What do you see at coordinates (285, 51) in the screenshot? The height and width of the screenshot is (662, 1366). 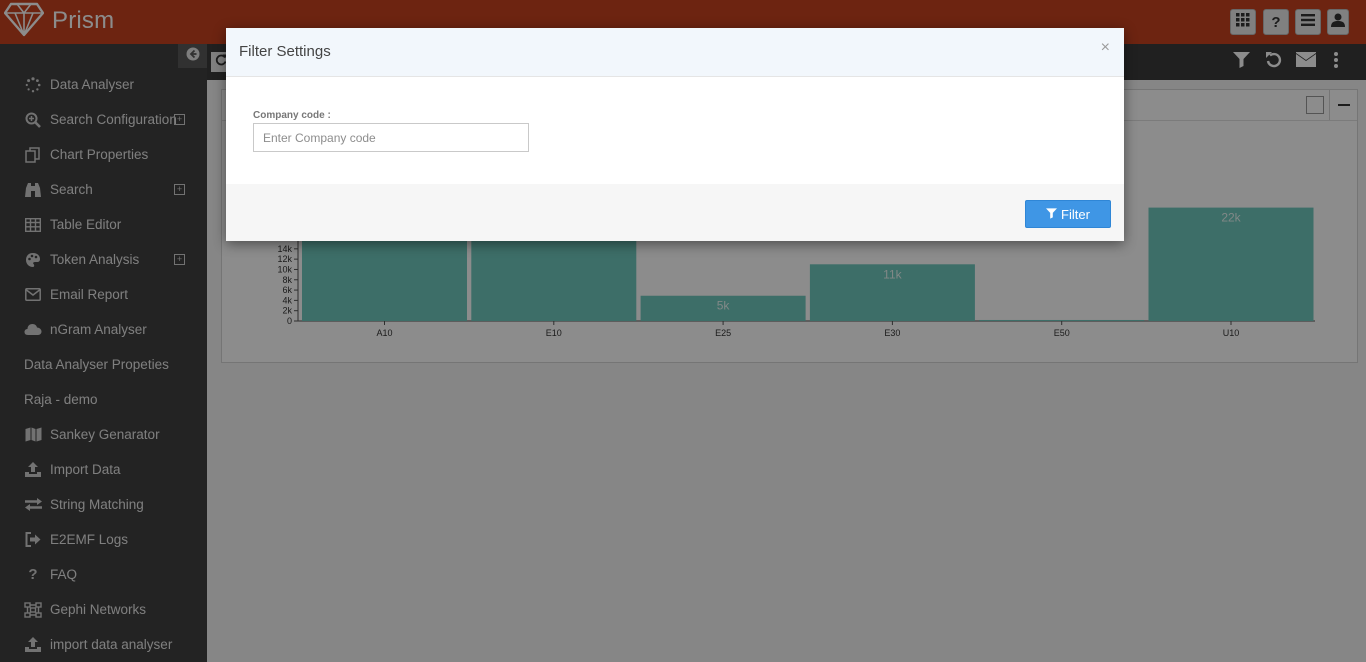 I see `modal-title: Filter Settings` at bounding box center [285, 51].